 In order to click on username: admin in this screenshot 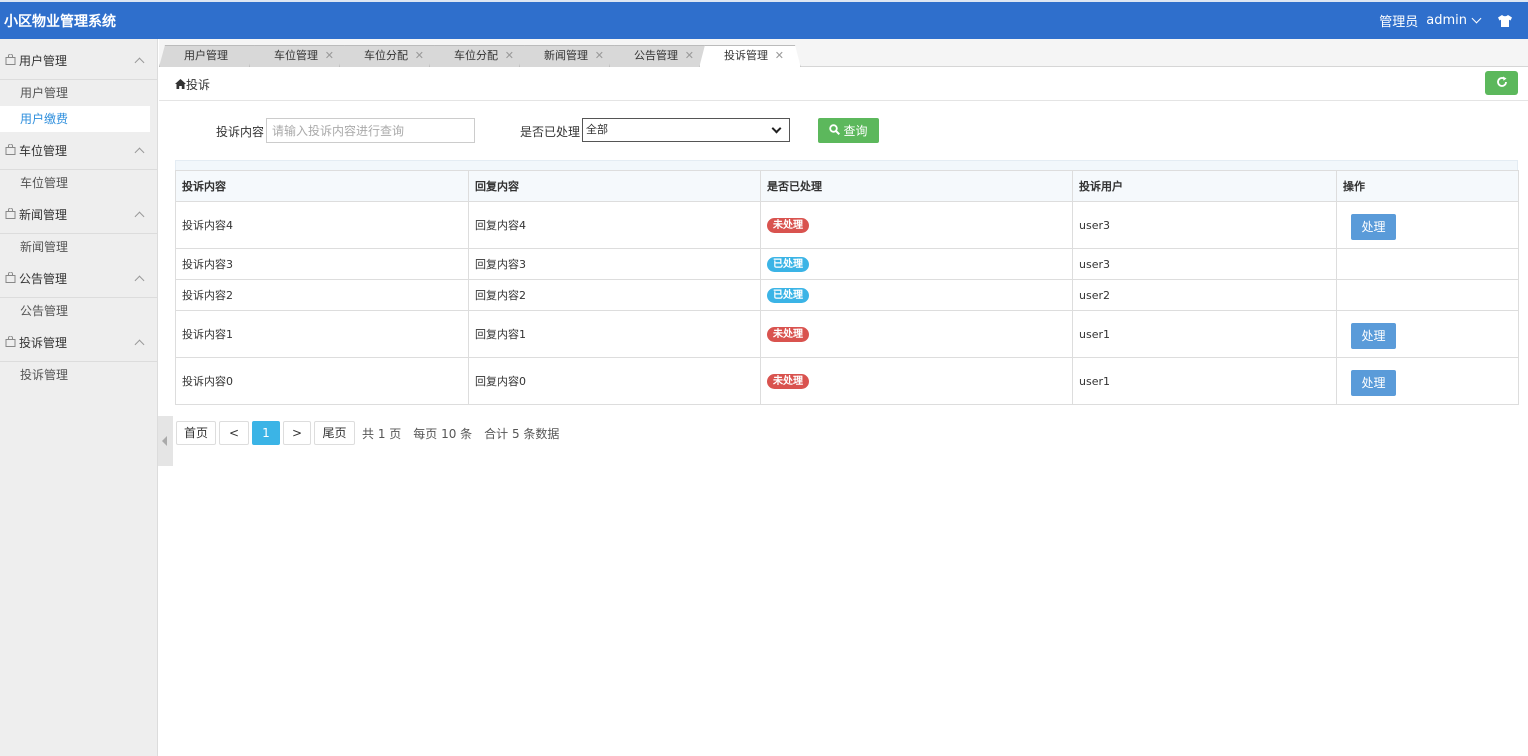, I will do `click(1446, 20)`.